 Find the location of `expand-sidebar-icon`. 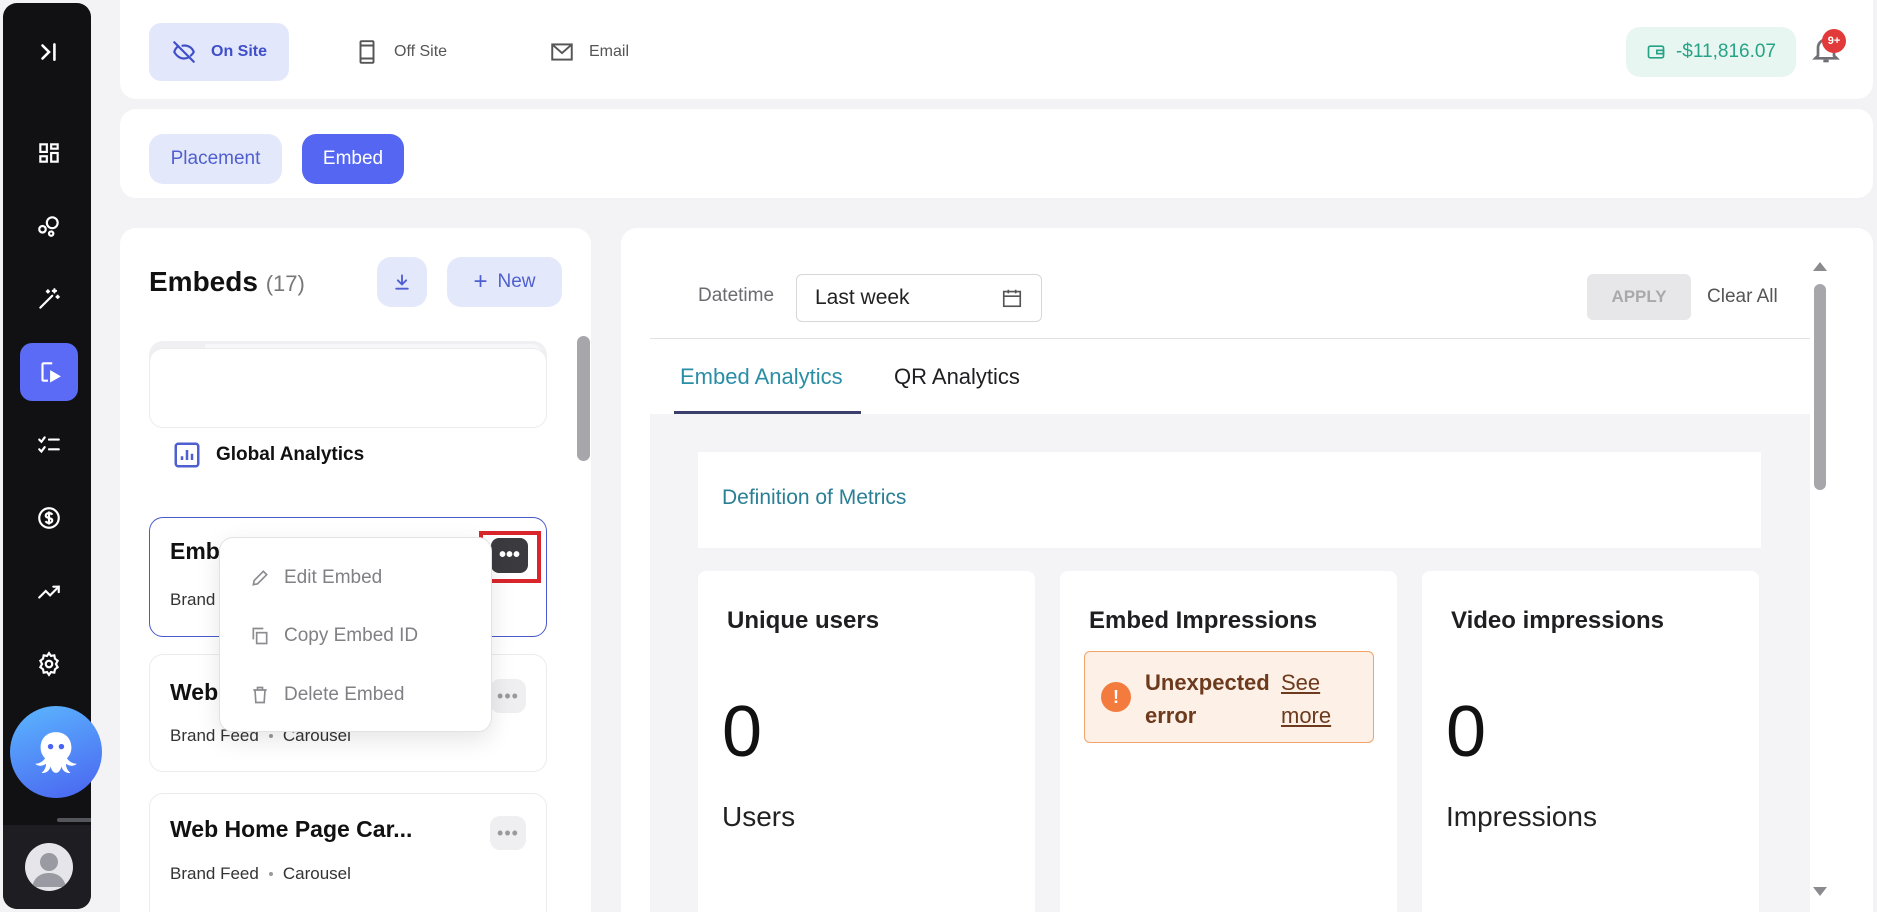

expand-sidebar-icon is located at coordinates (49, 52).